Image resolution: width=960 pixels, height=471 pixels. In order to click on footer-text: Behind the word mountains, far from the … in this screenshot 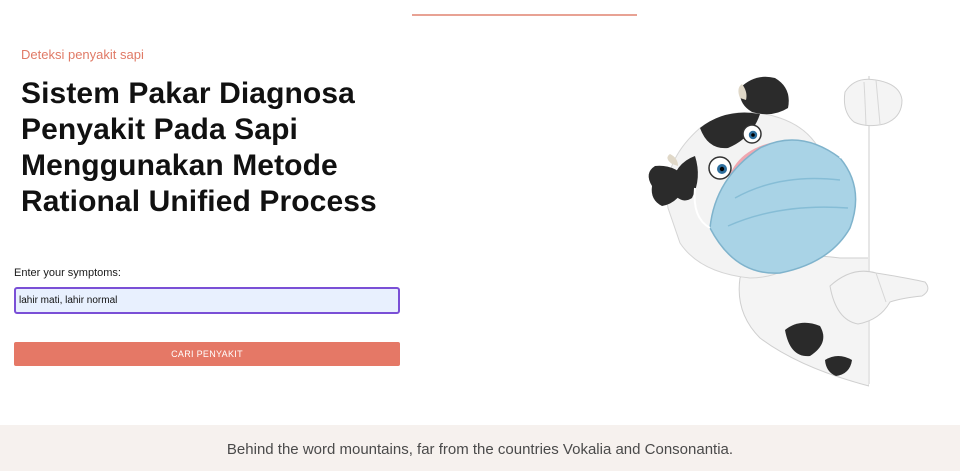, I will do `click(480, 449)`.